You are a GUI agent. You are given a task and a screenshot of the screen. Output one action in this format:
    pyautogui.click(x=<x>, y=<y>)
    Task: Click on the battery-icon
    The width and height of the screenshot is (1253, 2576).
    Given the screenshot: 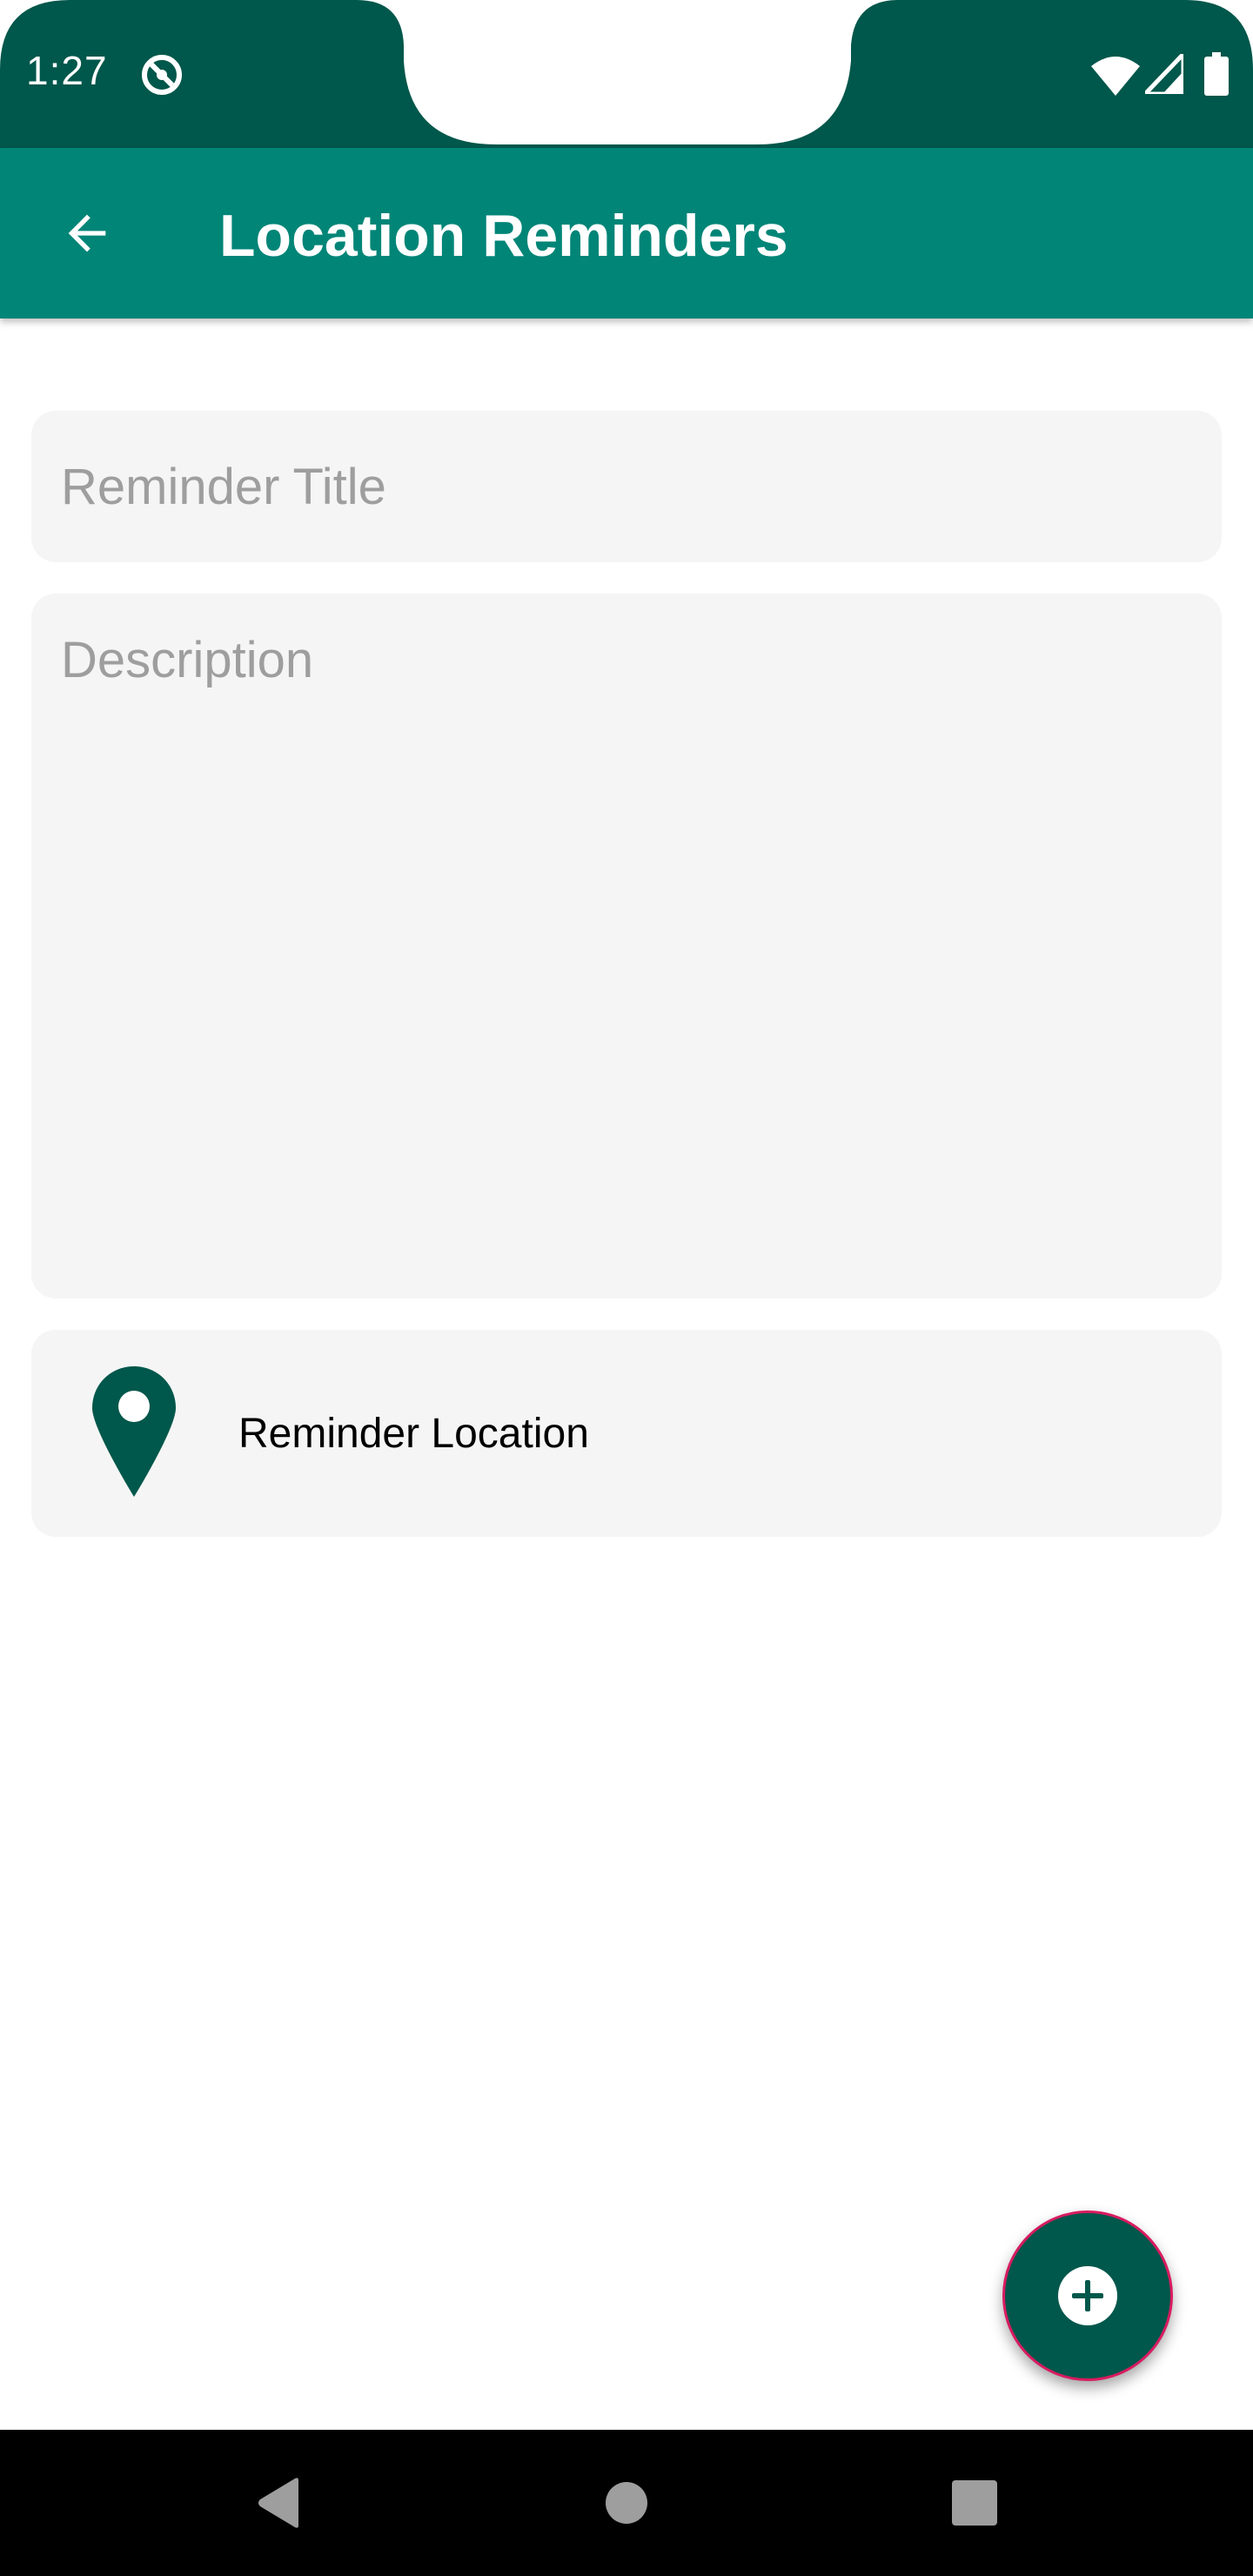 What is the action you would take?
    pyautogui.click(x=1216, y=74)
    